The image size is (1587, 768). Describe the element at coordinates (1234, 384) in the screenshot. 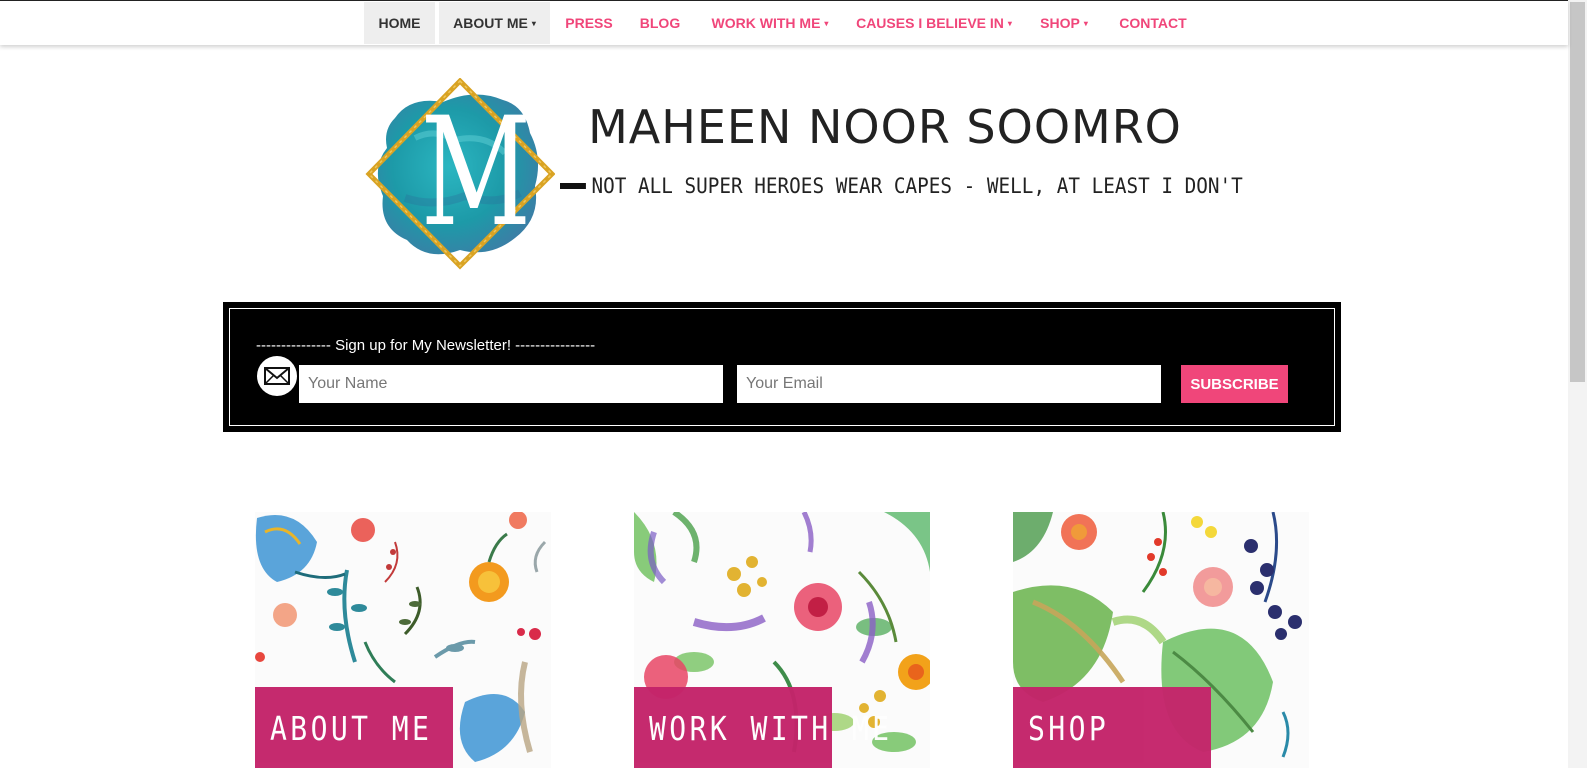

I see `subscribe-button: SUBSCRIBE` at that location.